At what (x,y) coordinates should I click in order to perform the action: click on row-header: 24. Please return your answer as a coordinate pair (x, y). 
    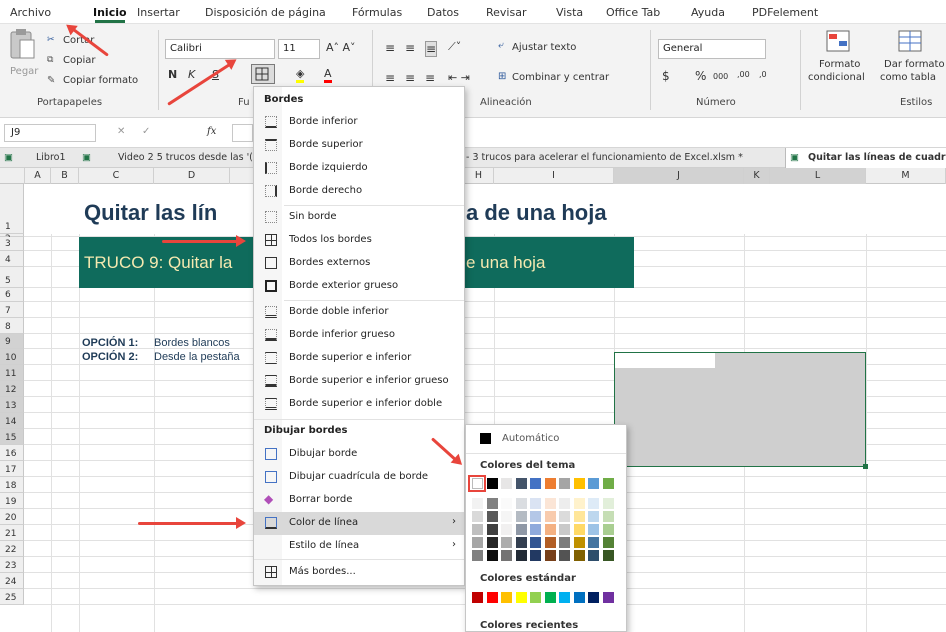
    Looking at the image, I should click on (12, 581).